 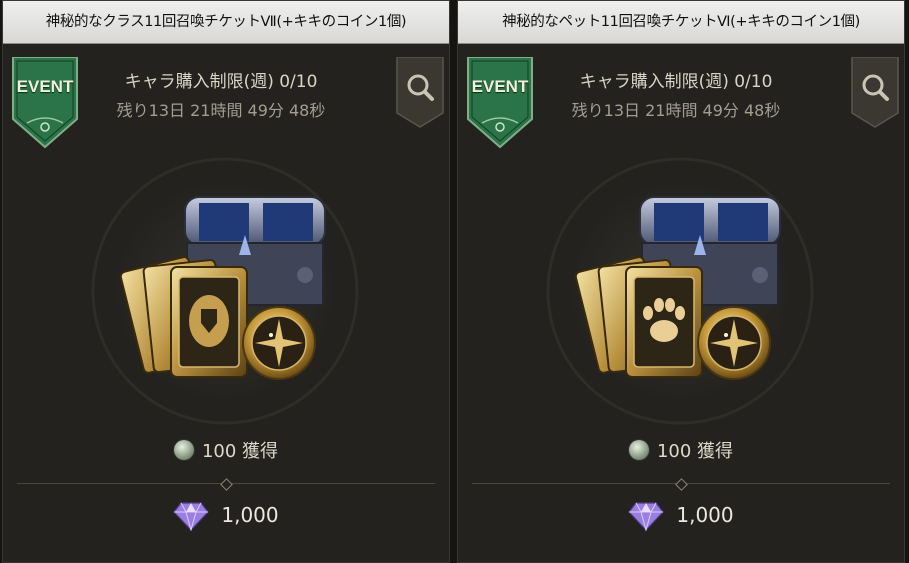 What do you see at coordinates (226, 22) in the screenshot?
I see `card-title: 神秘的なクラス11回召喚チケットⅦ(+キキのコイン1個)` at bounding box center [226, 22].